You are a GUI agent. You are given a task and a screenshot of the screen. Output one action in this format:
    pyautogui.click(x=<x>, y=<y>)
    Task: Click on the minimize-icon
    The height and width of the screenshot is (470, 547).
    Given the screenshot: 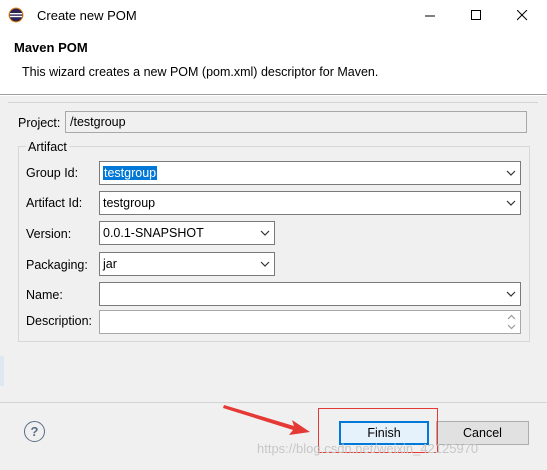 What is the action you would take?
    pyautogui.click(x=429, y=16)
    